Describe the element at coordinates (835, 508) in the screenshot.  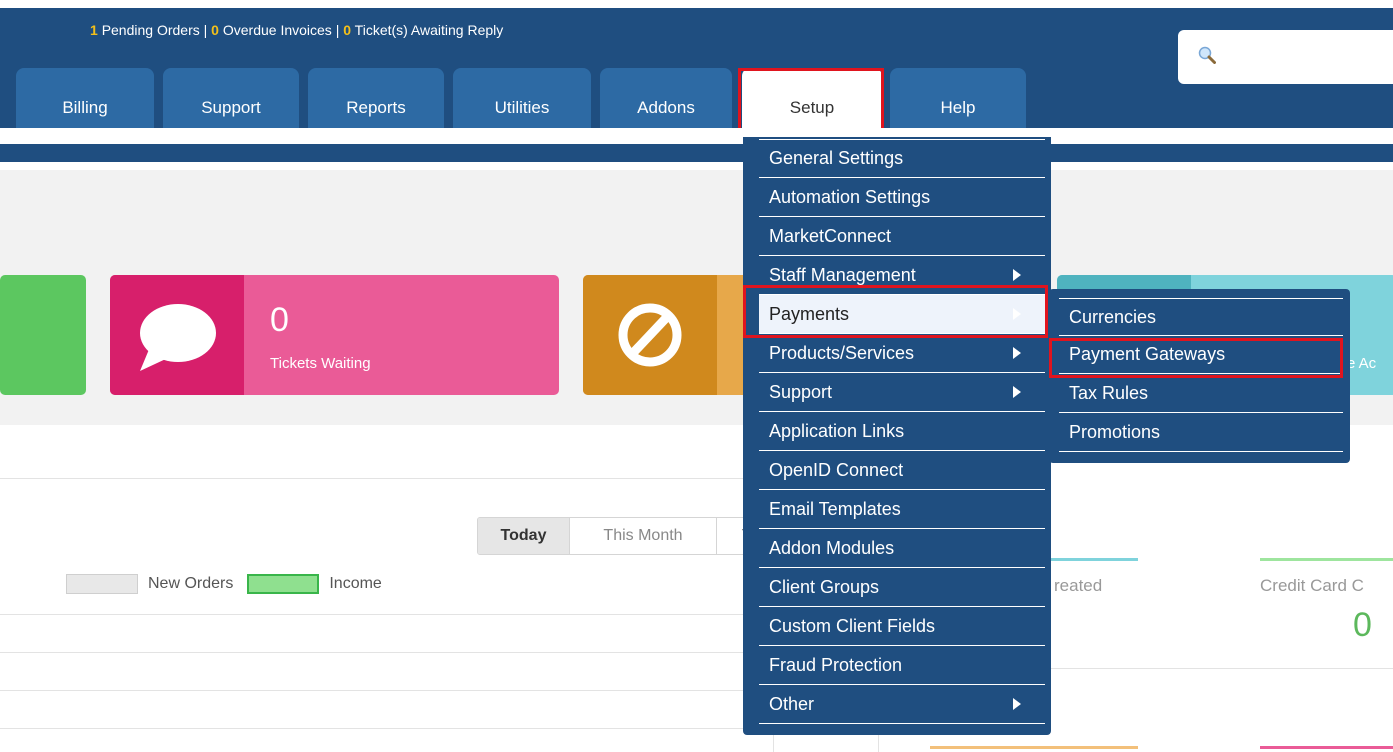
I see `menu-label: Email Templates` at that location.